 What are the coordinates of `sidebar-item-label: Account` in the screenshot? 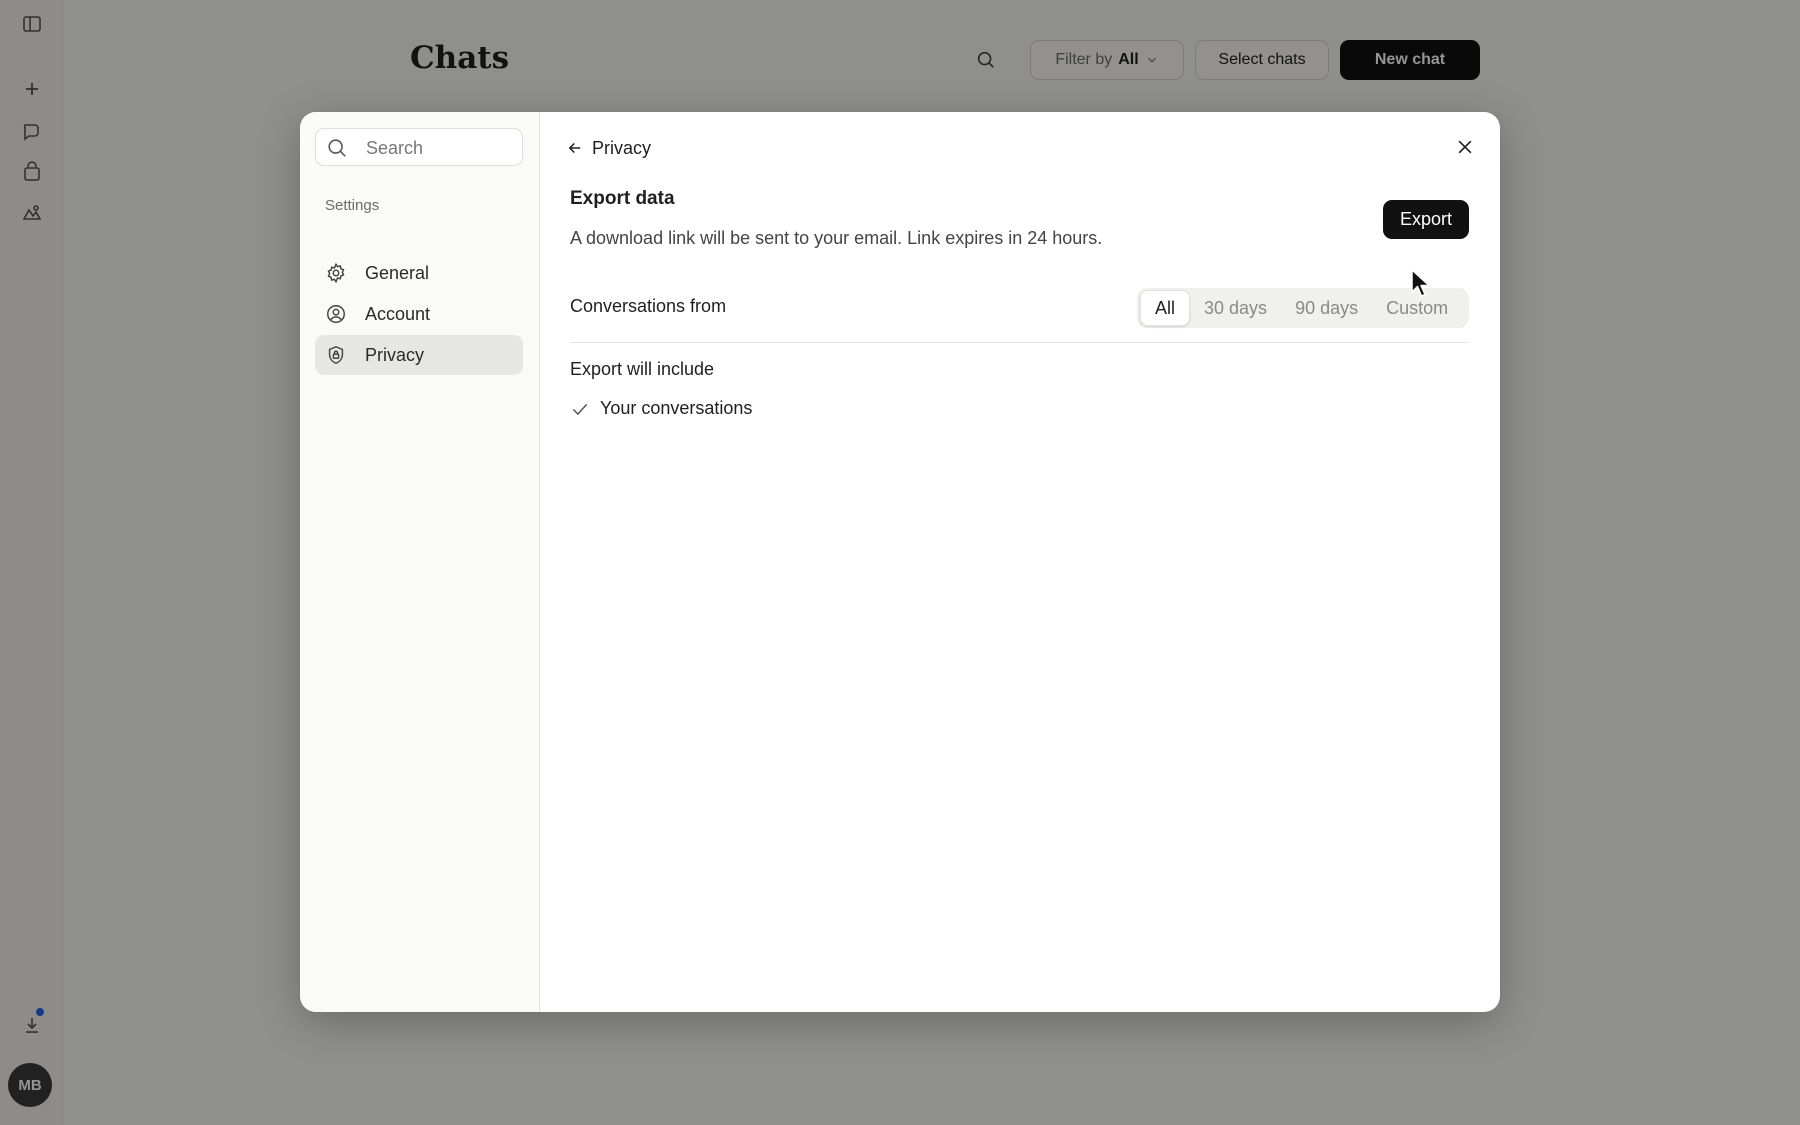 It's located at (398, 313).